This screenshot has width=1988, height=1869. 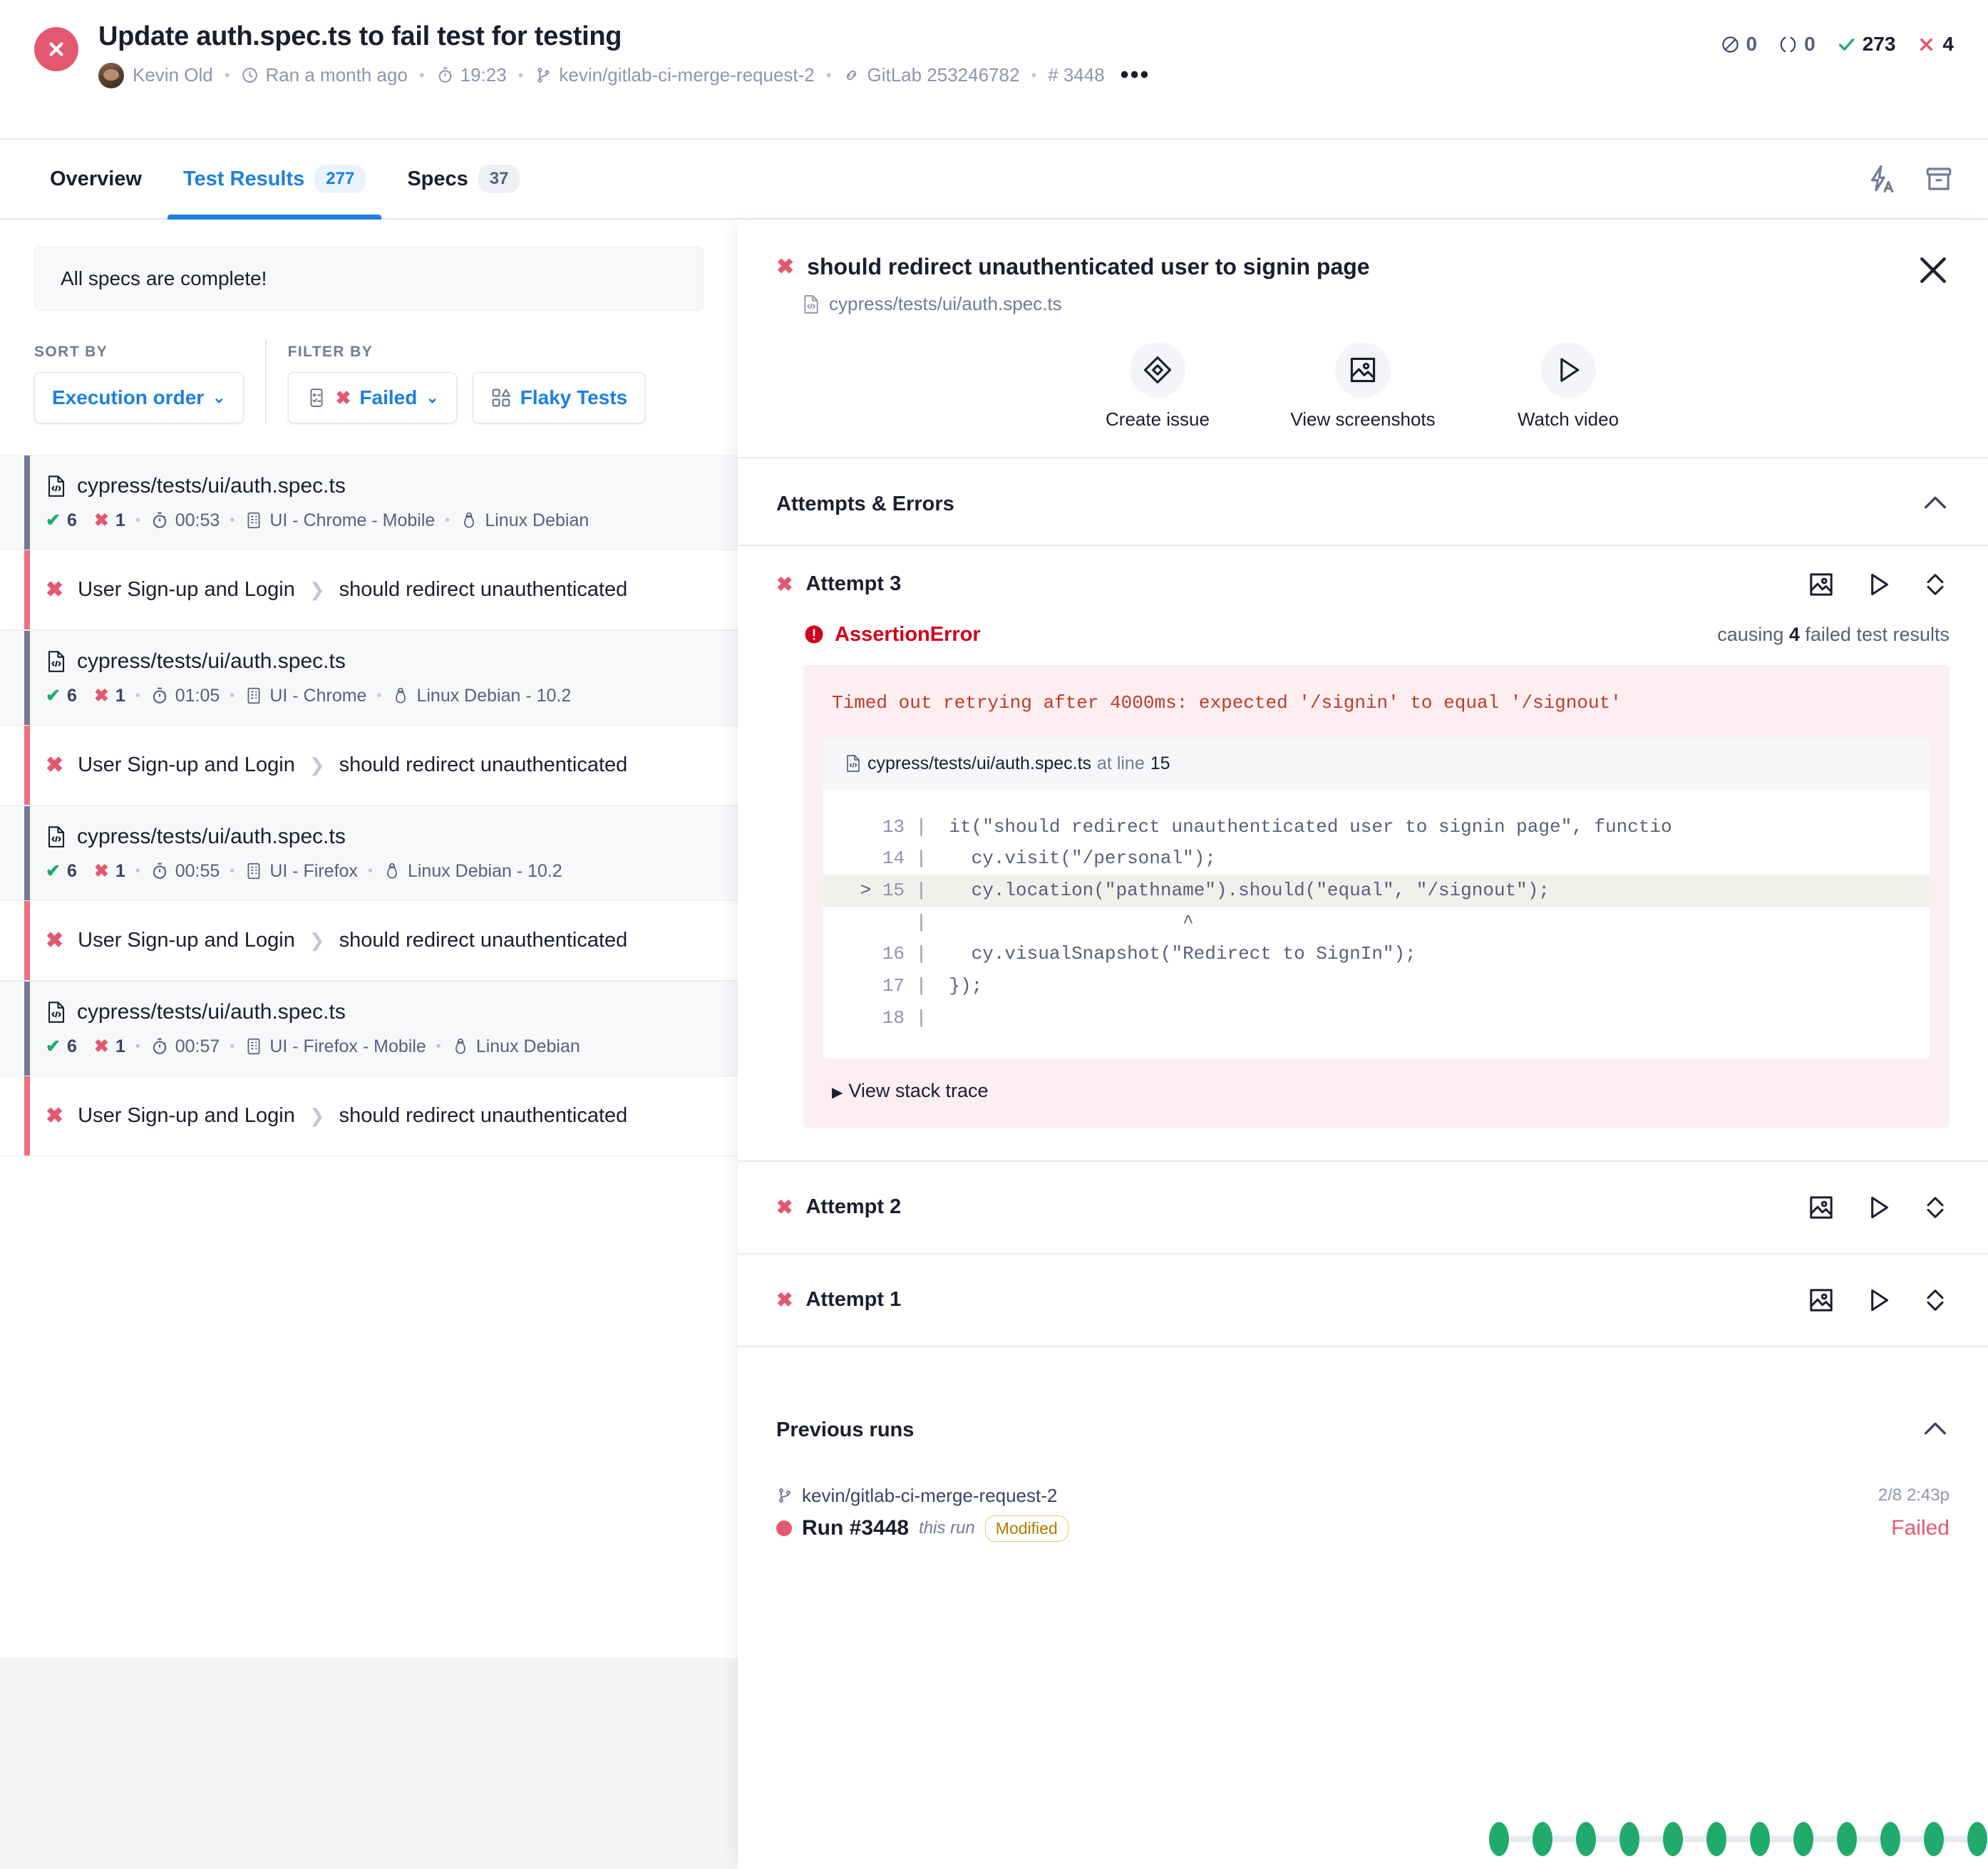 What do you see at coordinates (432, 397) in the screenshot?
I see `chevron-down-icon: ⌄` at bounding box center [432, 397].